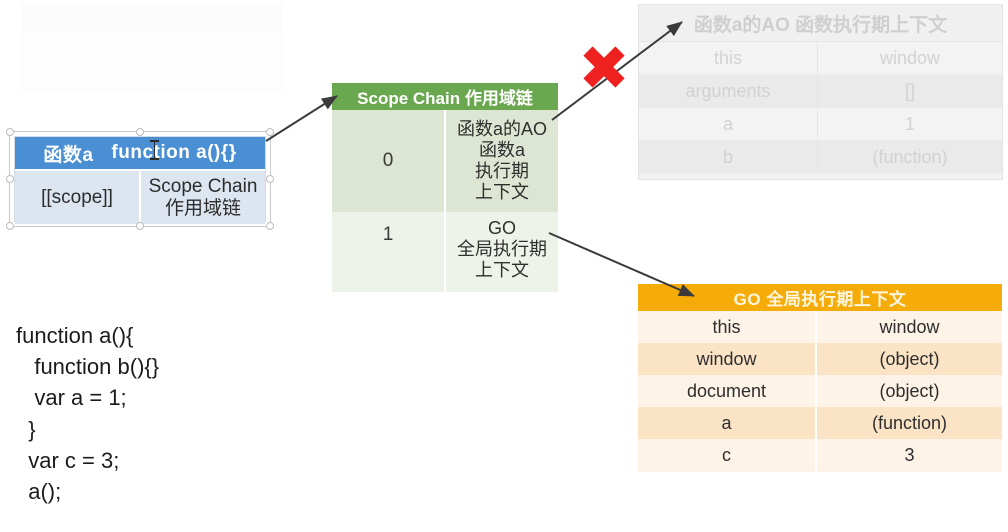 The image size is (1008, 532). What do you see at coordinates (728, 58) in the screenshot?
I see `ao-row-0-key: this` at bounding box center [728, 58].